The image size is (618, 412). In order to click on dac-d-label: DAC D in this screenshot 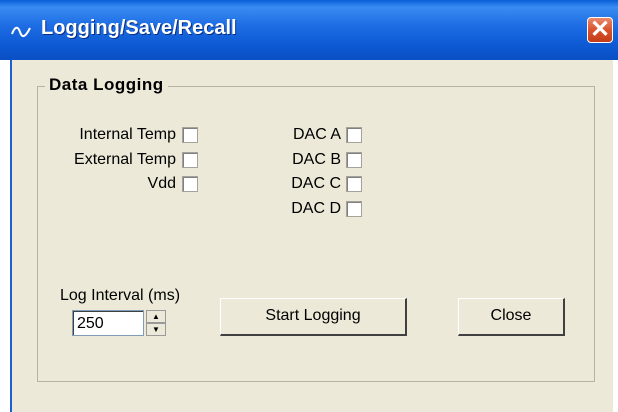, I will do `click(316, 208)`.